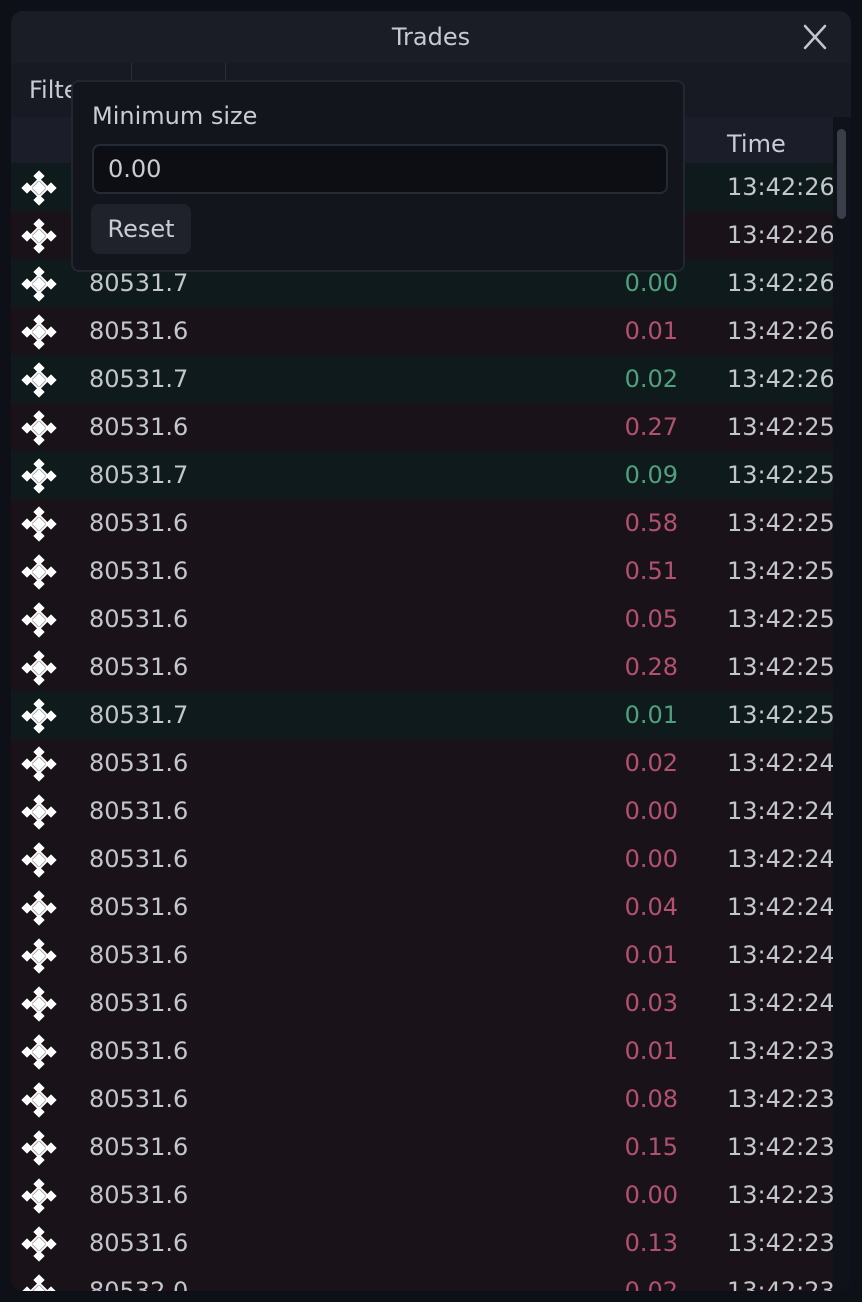 This screenshot has height=1302, width=862. I want to click on trade-row: 80531.6 0.02 13:42:24, so click(423, 763).